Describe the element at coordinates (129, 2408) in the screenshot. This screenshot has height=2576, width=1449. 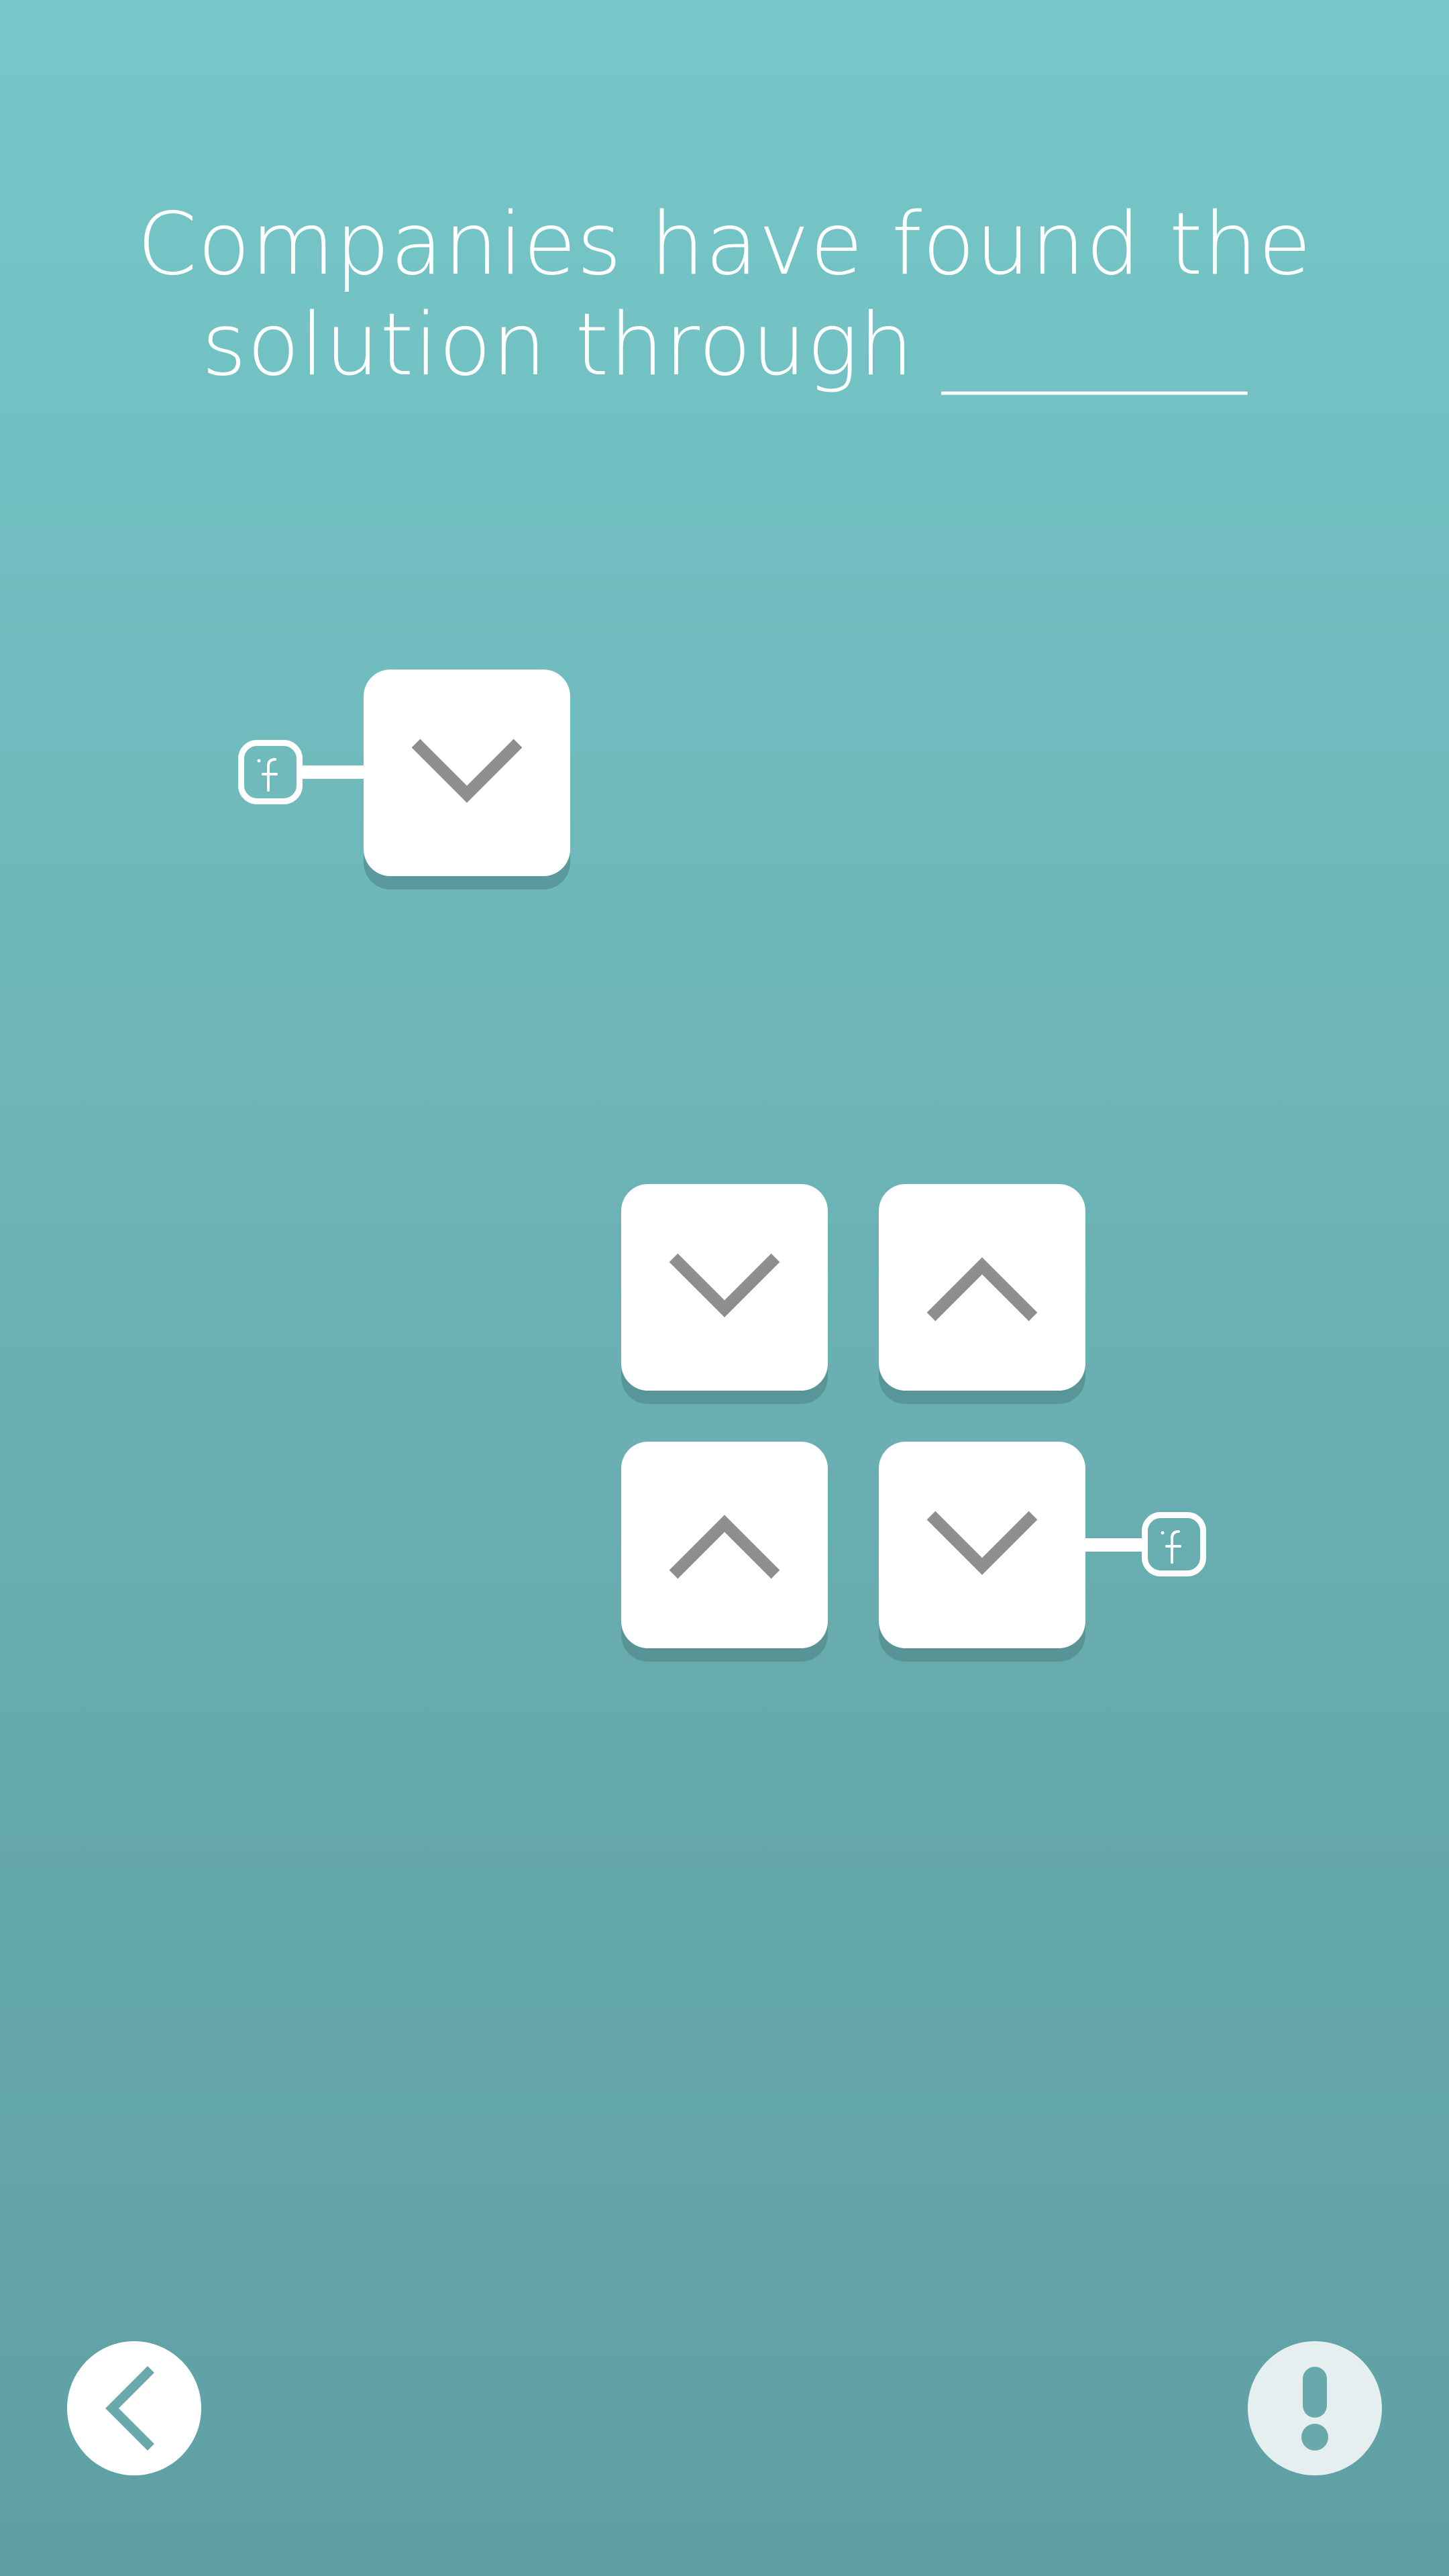
I see `chevron-left-icon` at that location.